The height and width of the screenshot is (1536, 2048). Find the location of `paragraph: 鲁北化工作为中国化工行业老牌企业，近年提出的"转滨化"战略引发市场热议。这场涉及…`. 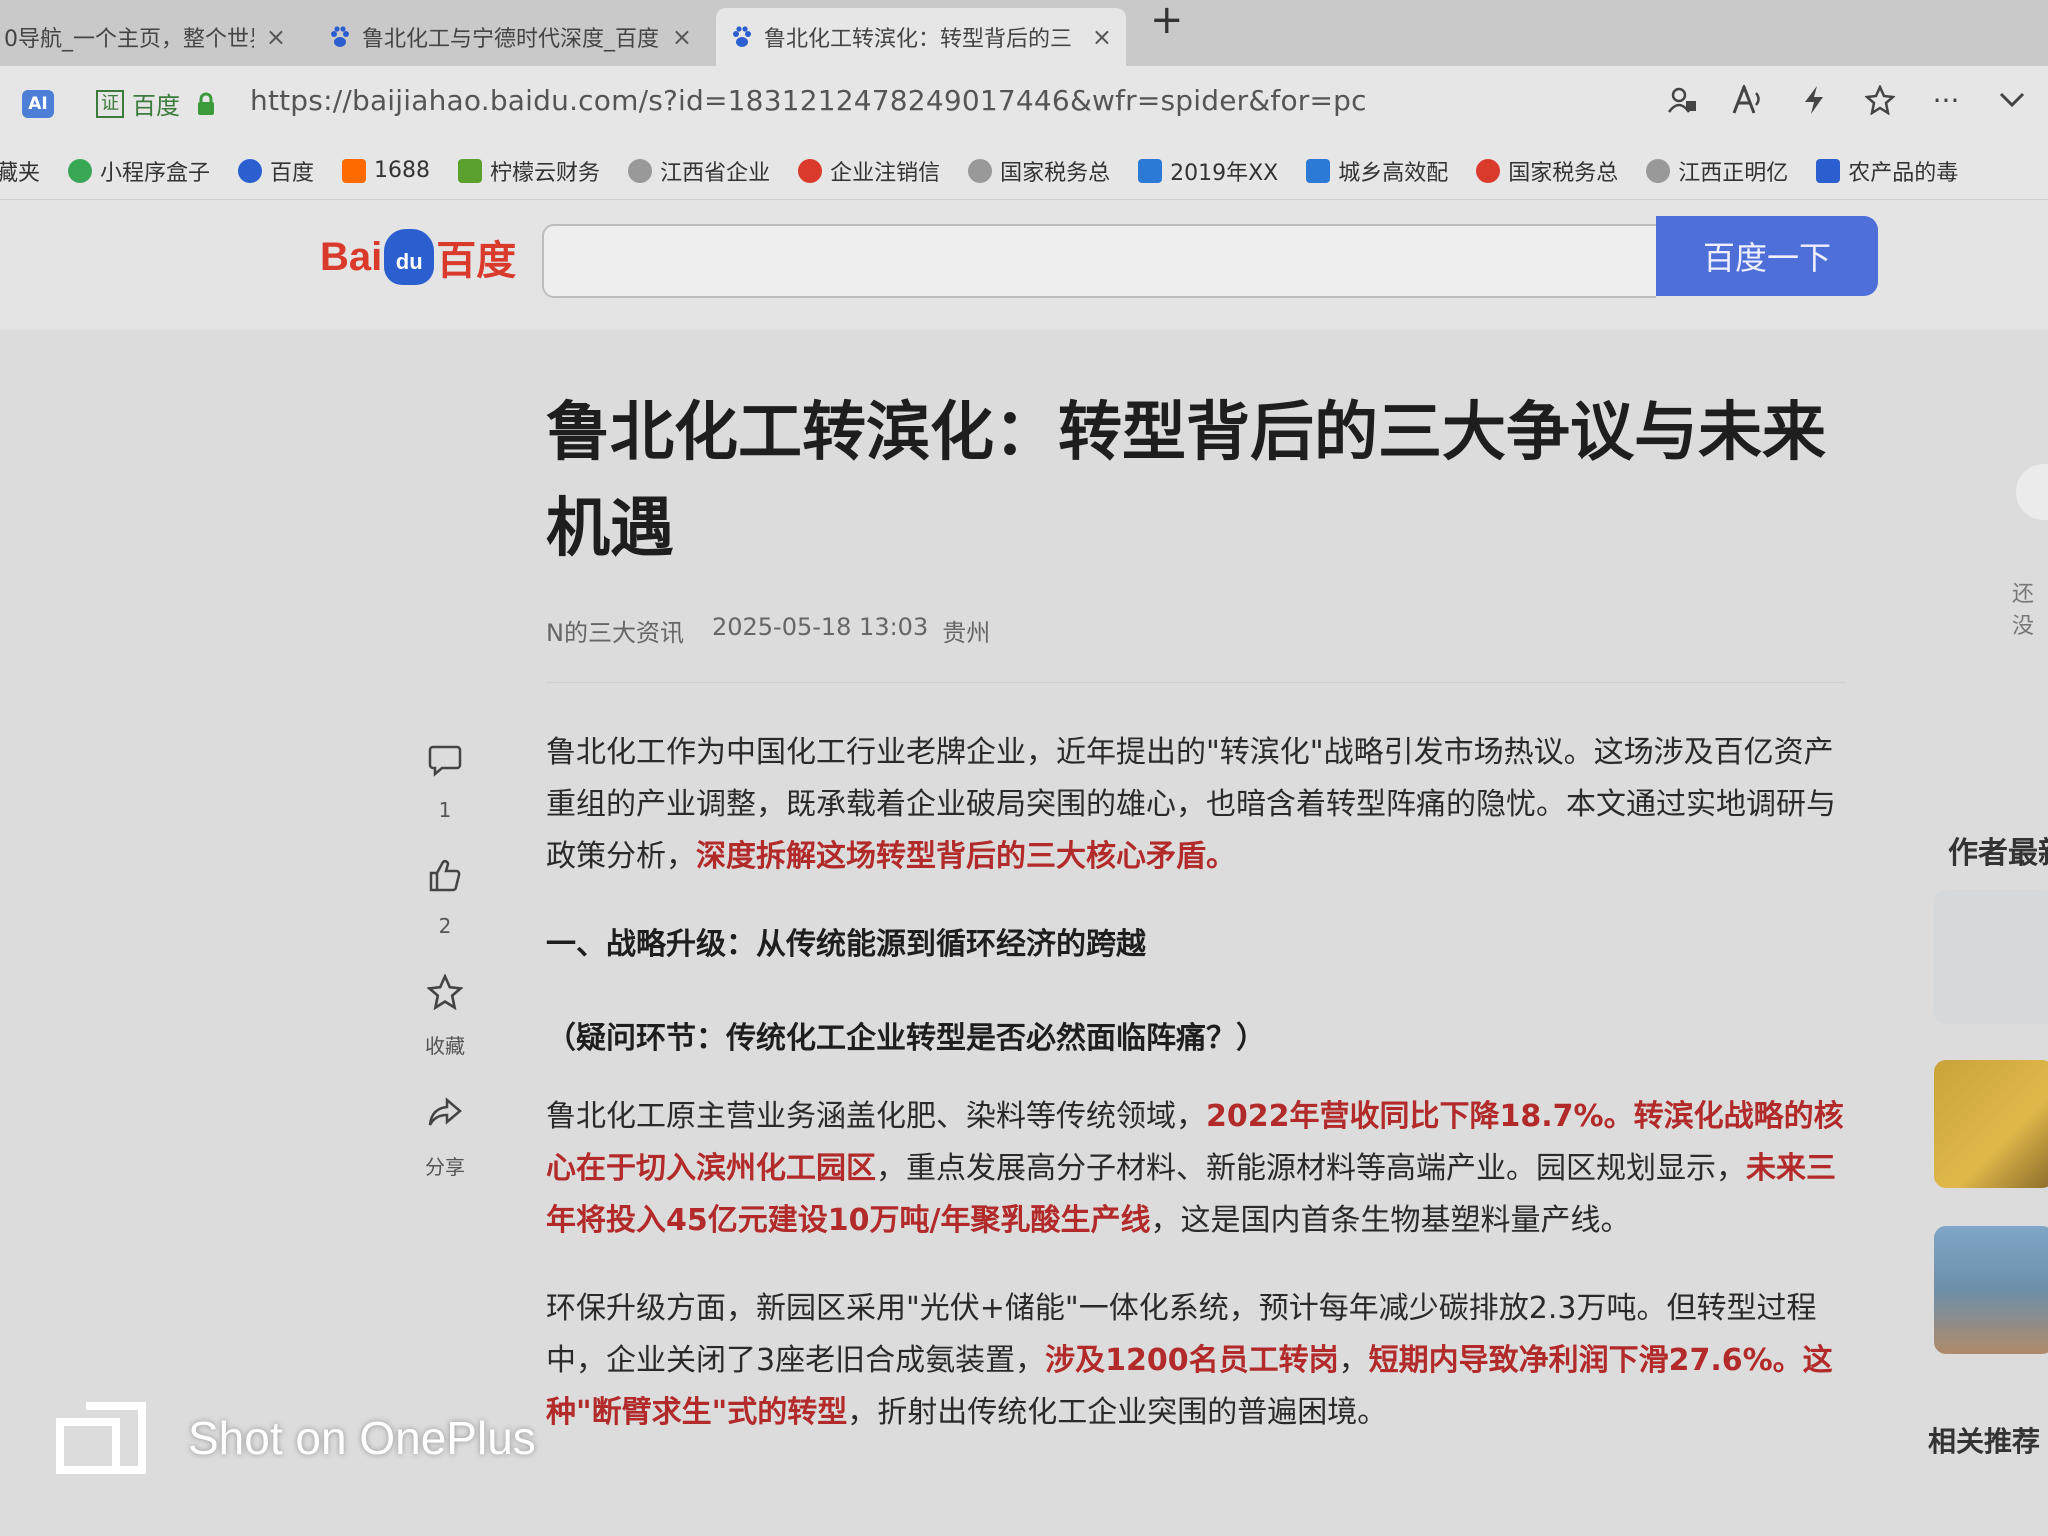

paragraph: 鲁北化工作为中国化工行业老牌企业，近年提出的"转滨化"战略引发市场热议。这场涉及… is located at coordinates (1196, 805).